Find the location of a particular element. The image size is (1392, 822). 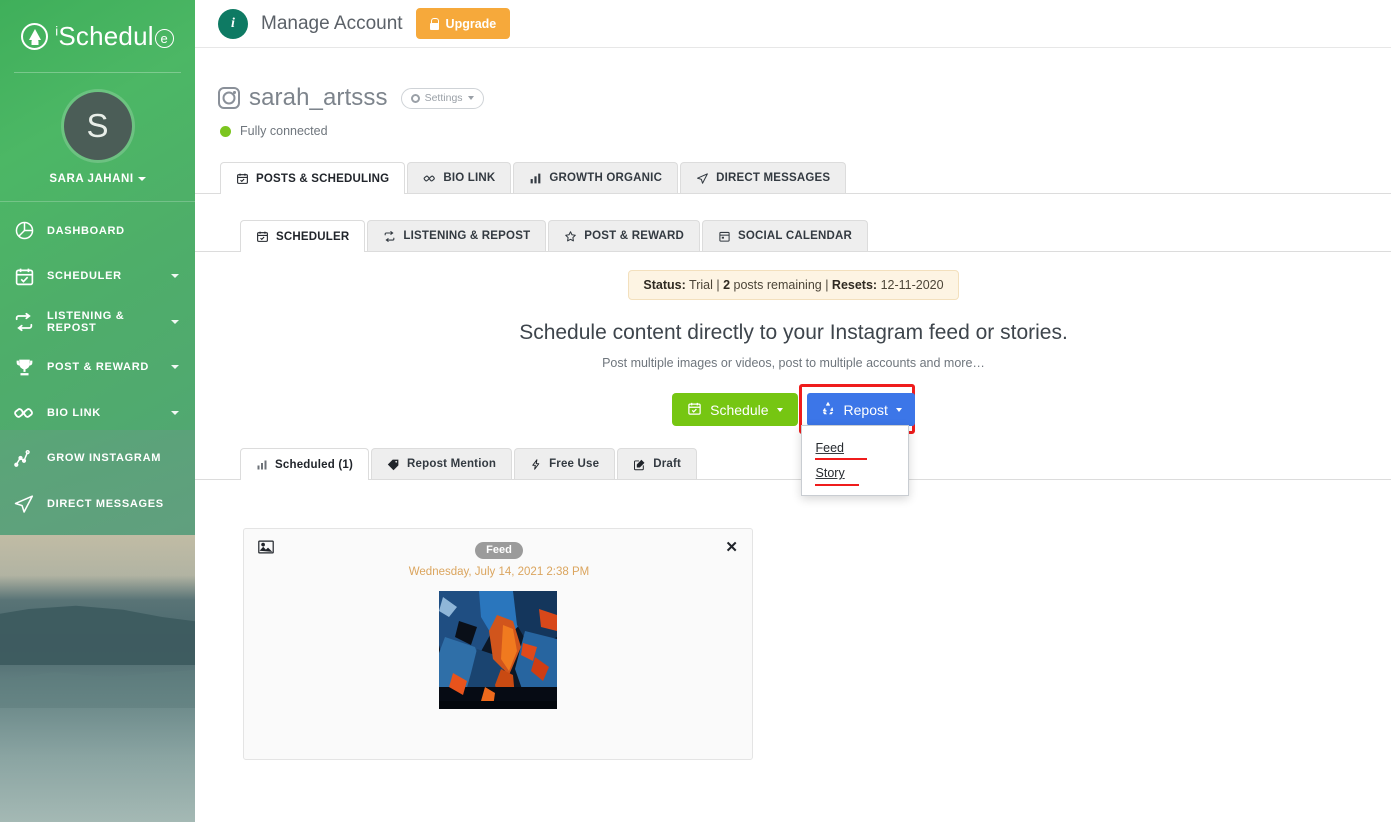

repost-dropdown-menu: Feed Story is located at coordinates (854, 460).